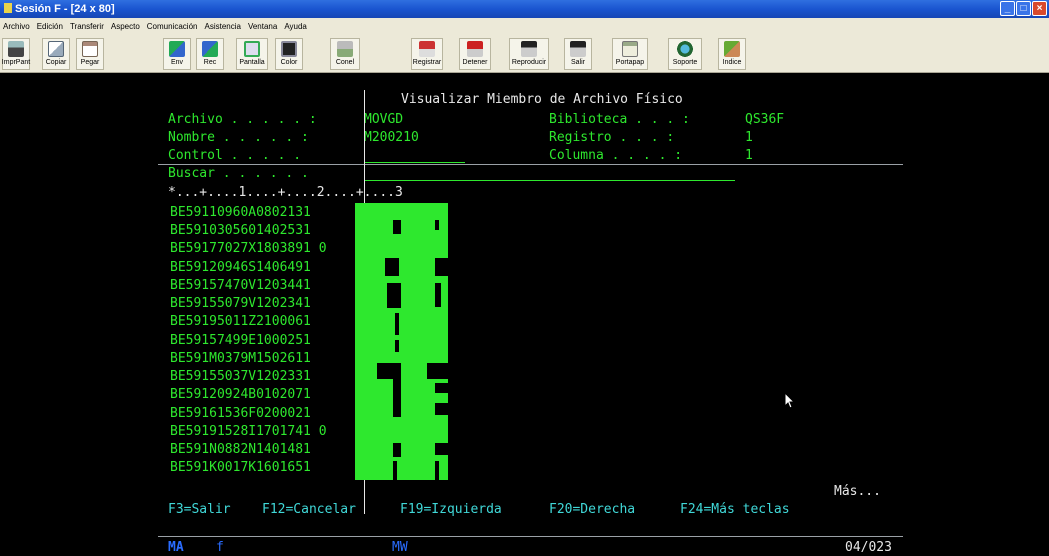 Image resolution: width=1049 pixels, height=556 pixels. Describe the element at coordinates (65, 9) in the screenshot. I see `window-title: Sesión F - [24 x 80]` at that location.